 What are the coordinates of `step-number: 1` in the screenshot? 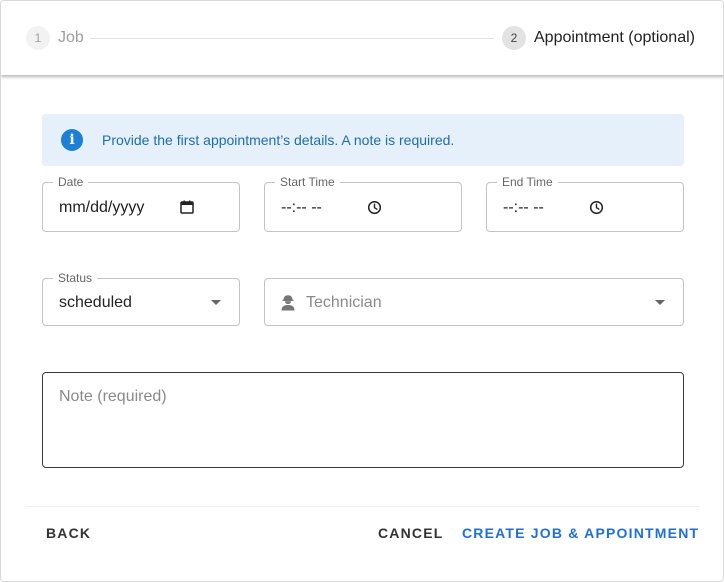 It's located at (38, 38).